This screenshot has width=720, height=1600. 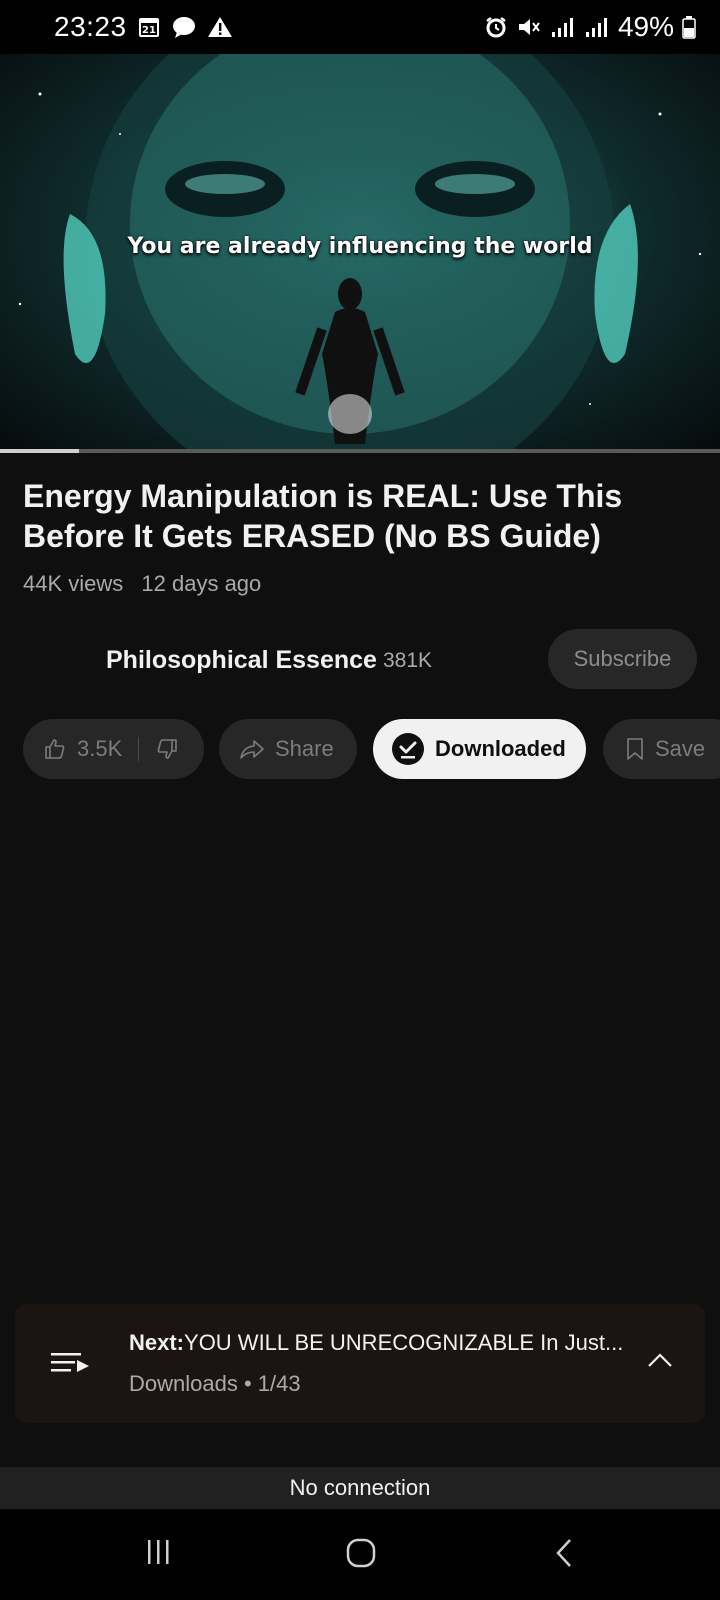 I want to click on no-connection-banner: No connection, so click(x=360, y=1488).